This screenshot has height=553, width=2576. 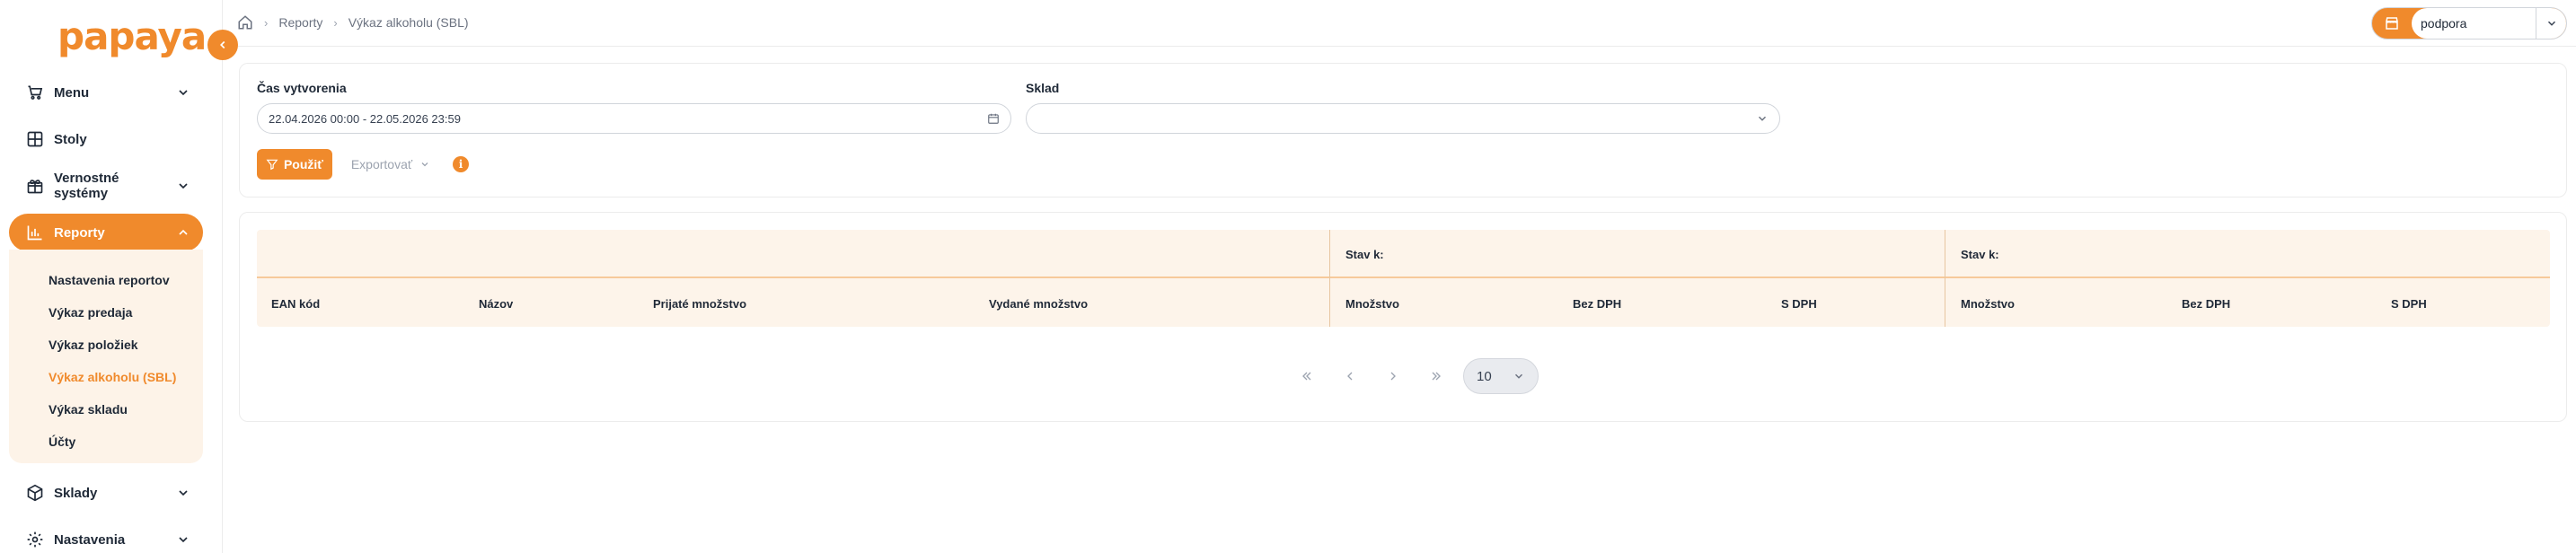 What do you see at coordinates (245, 22) in the screenshot?
I see `home-icon` at bounding box center [245, 22].